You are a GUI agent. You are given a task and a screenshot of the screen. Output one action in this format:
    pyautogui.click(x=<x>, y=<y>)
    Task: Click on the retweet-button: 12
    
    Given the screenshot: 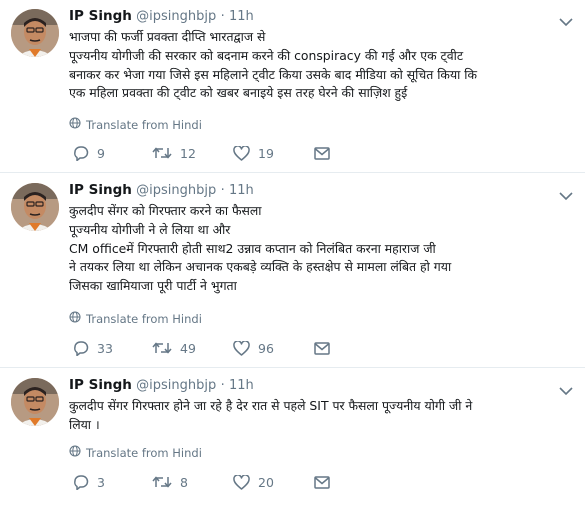 What is the action you would take?
    pyautogui.click(x=192, y=153)
    